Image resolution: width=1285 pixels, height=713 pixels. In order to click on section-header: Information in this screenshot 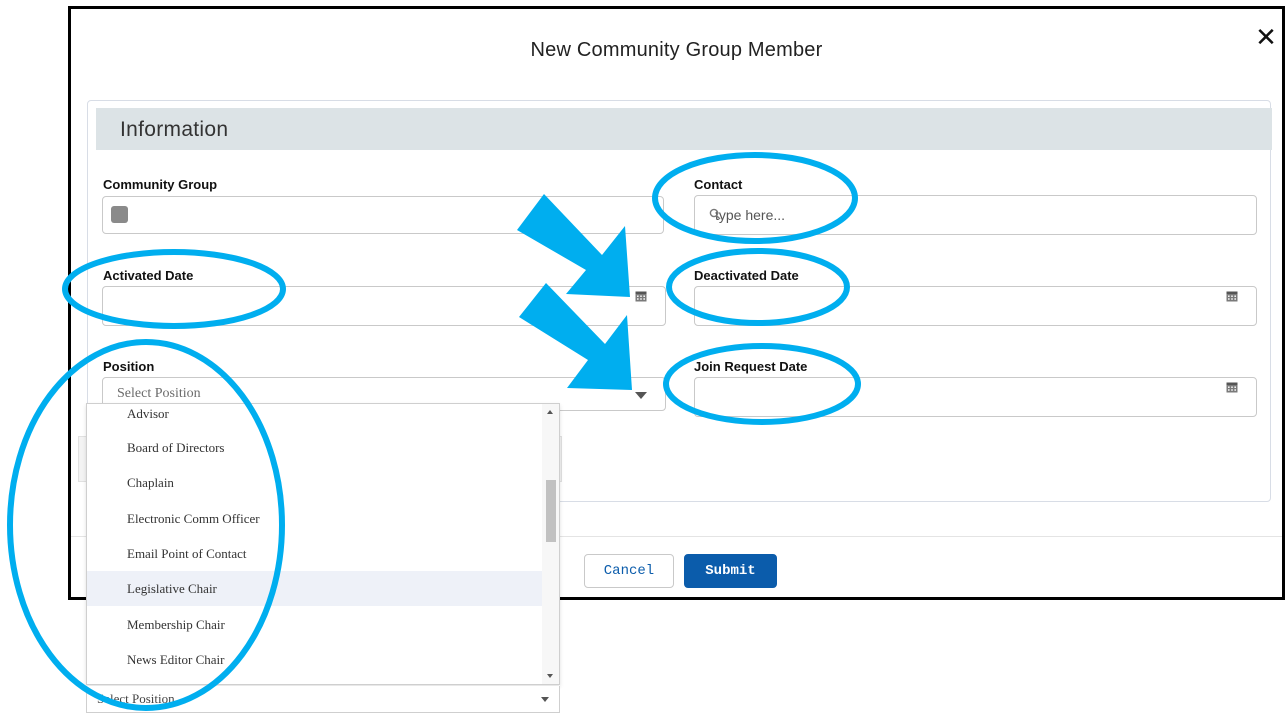, I will do `click(684, 129)`.